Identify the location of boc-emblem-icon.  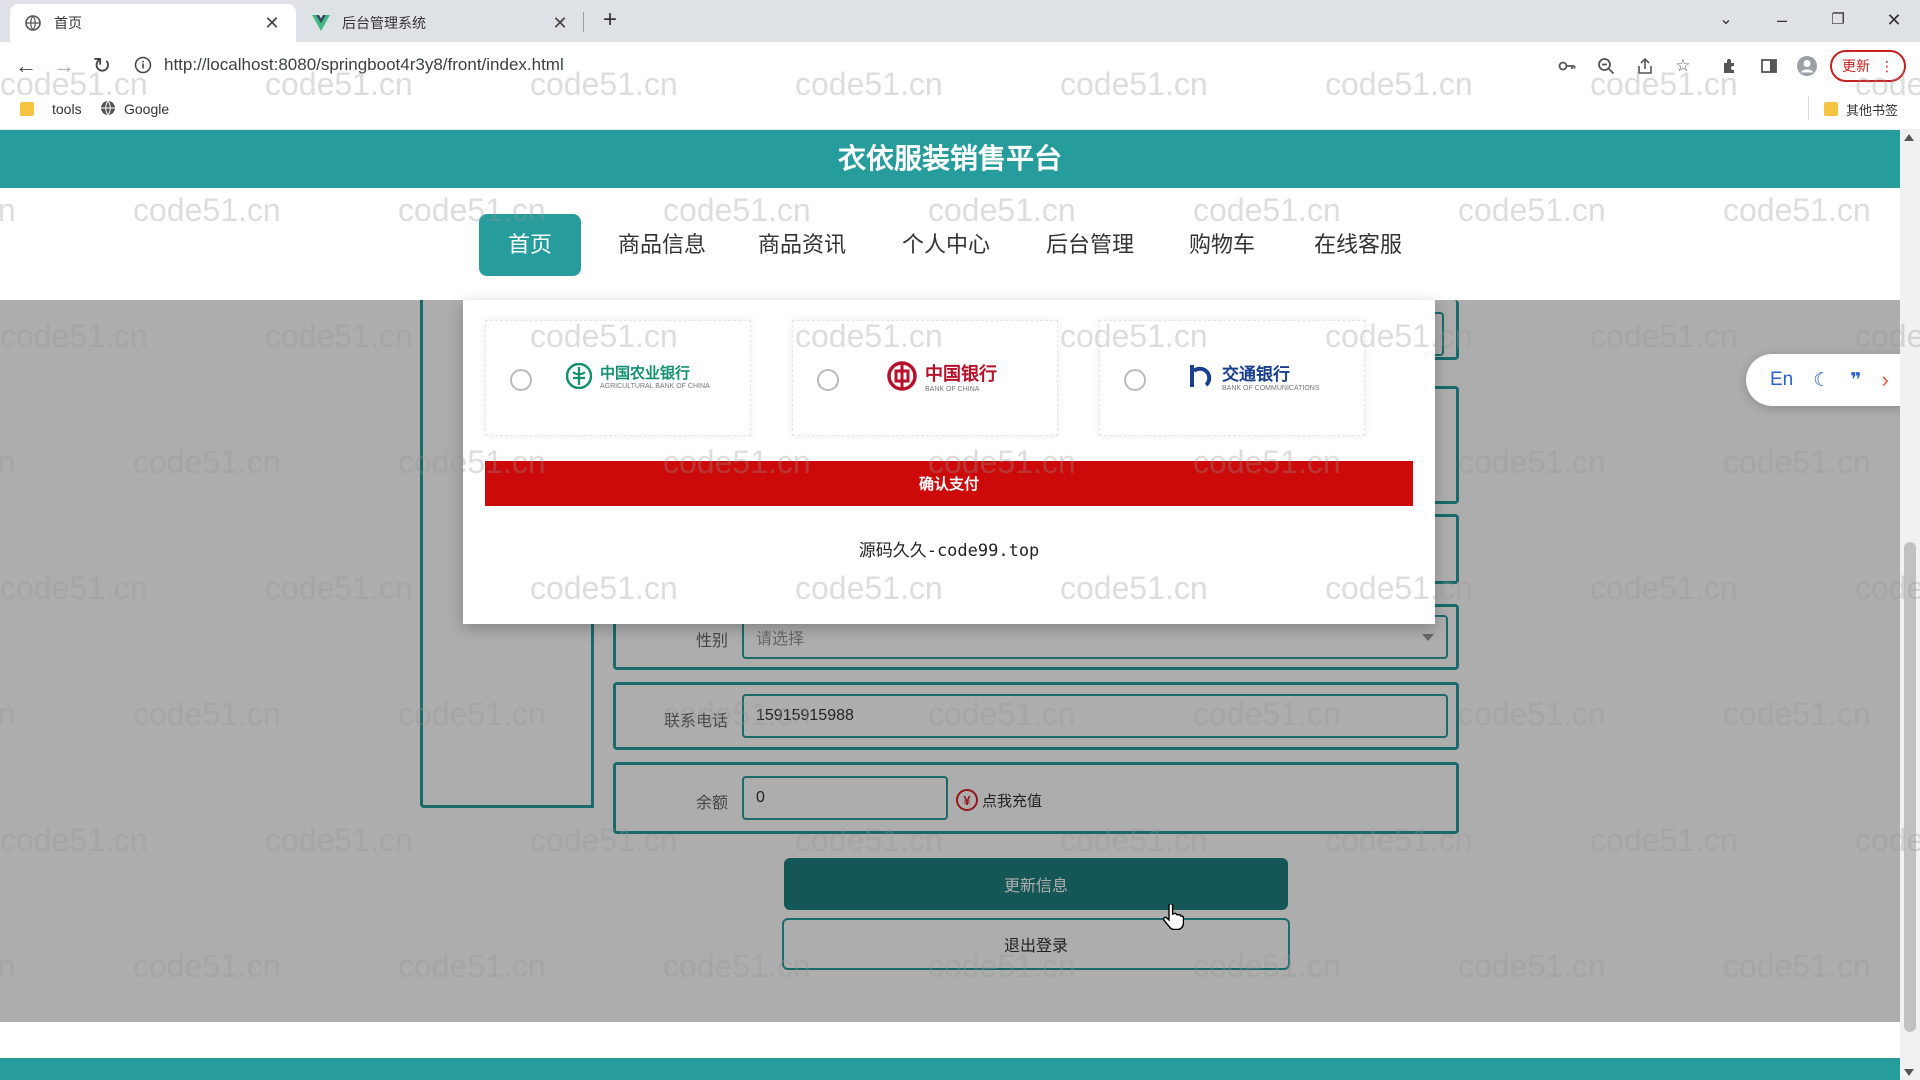
(902, 376).